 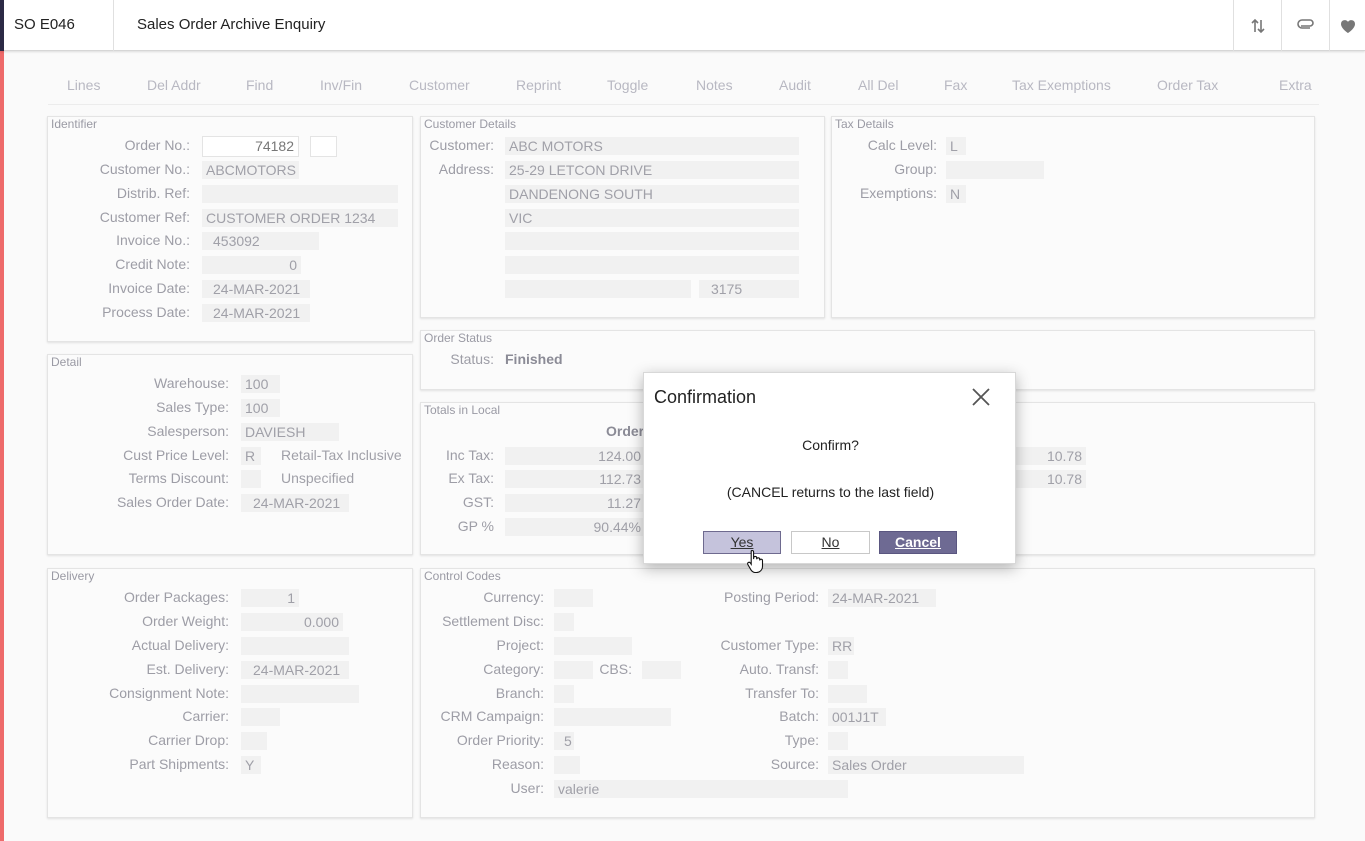 What do you see at coordinates (176, 455) in the screenshot?
I see `cust-price-level-label: Cust Price Level:` at bounding box center [176, 455].